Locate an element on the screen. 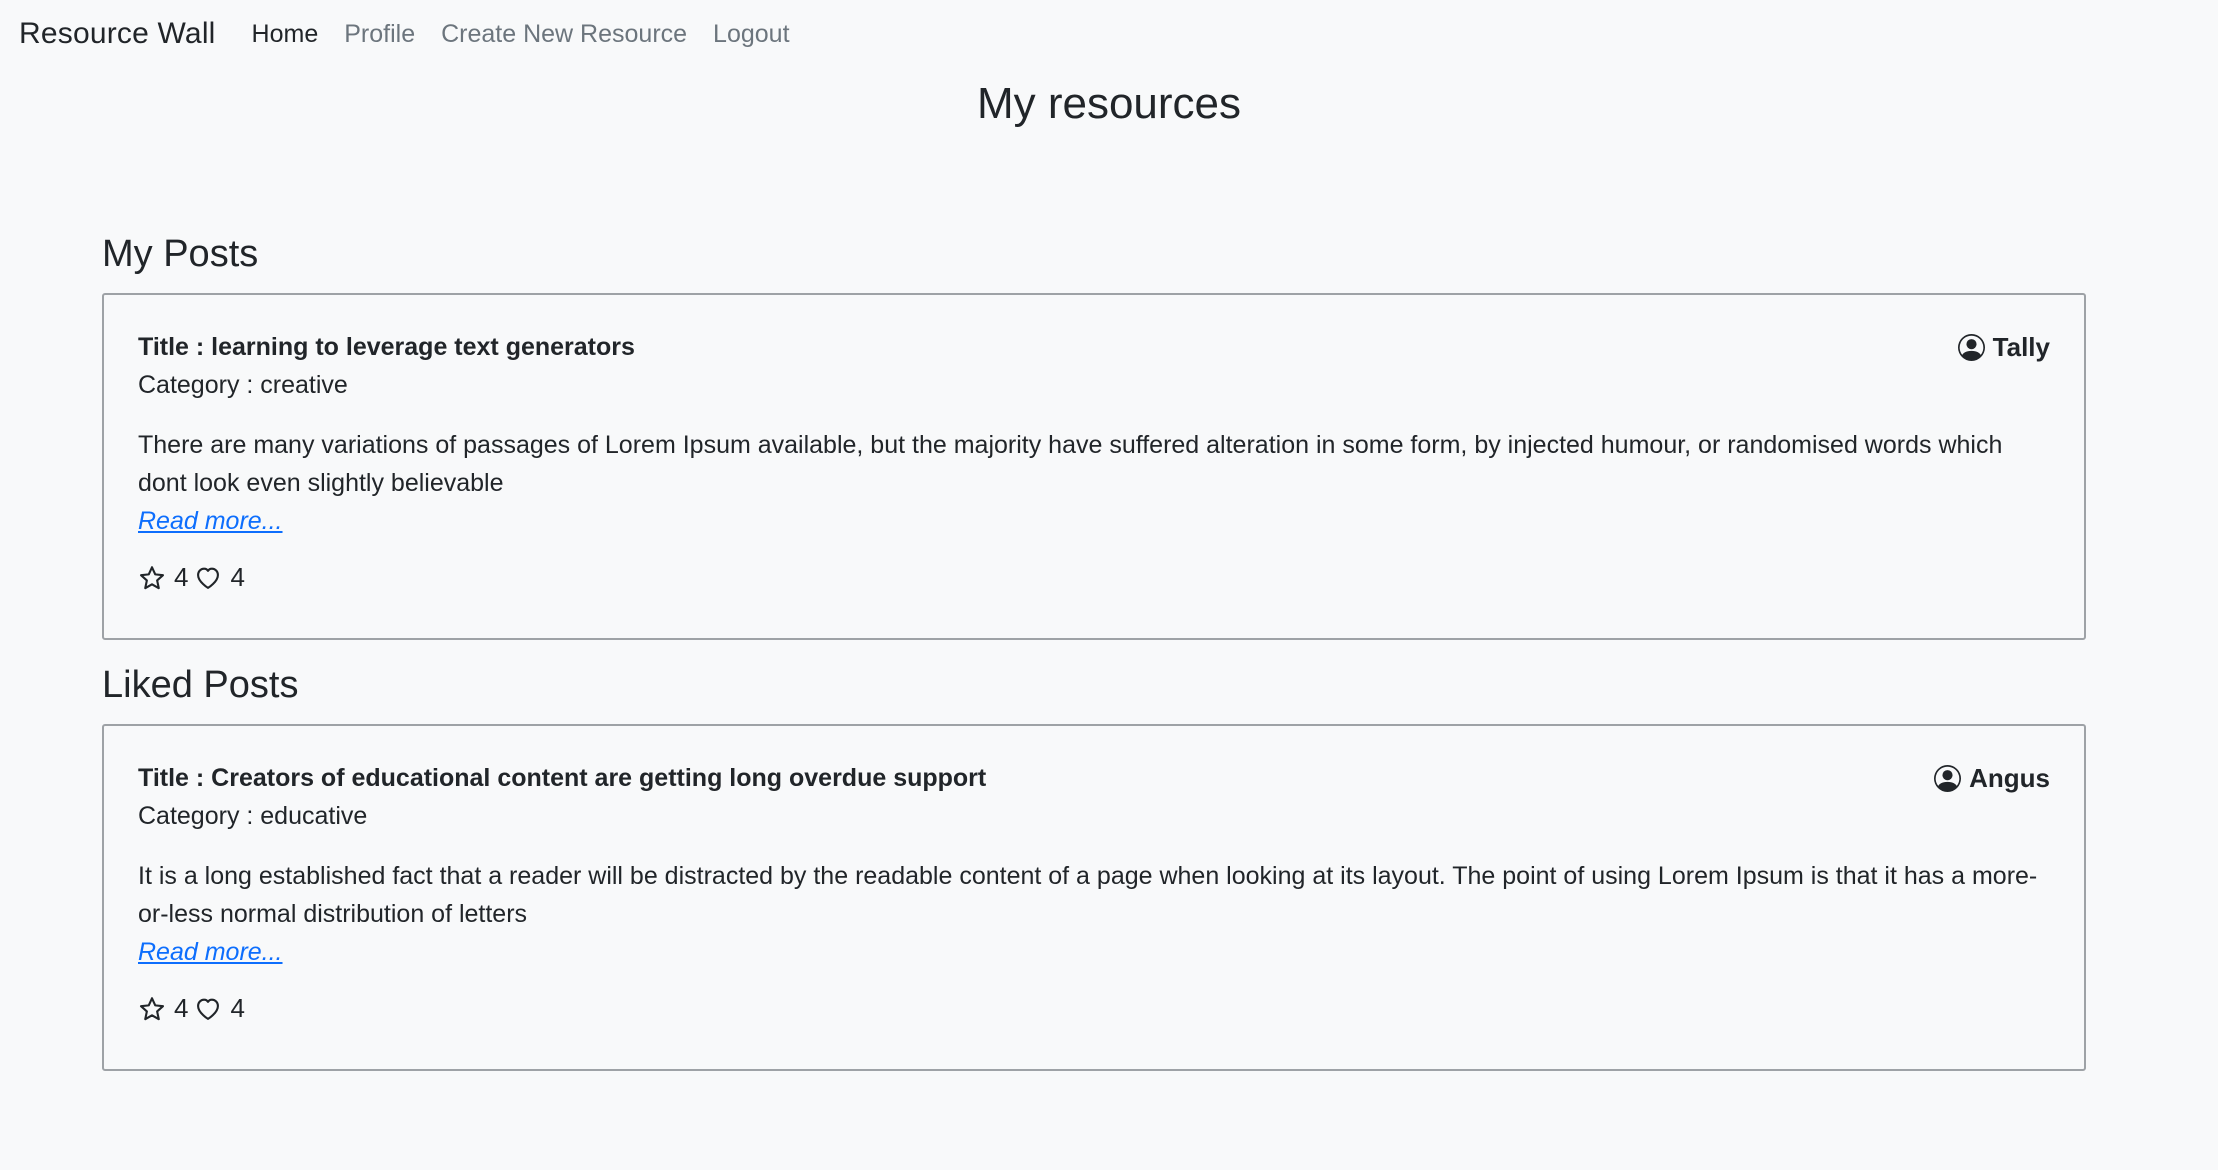 This screenshot has height=1170, width=2218. post-author: Angus is located at coordinates (1992, 778).